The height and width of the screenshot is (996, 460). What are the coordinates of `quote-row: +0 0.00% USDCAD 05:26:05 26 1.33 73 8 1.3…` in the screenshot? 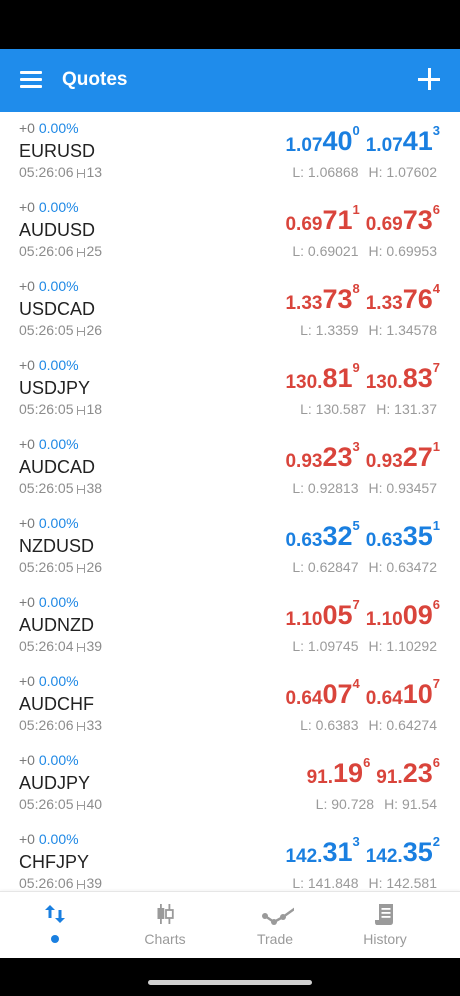 It's located at (230, 309).